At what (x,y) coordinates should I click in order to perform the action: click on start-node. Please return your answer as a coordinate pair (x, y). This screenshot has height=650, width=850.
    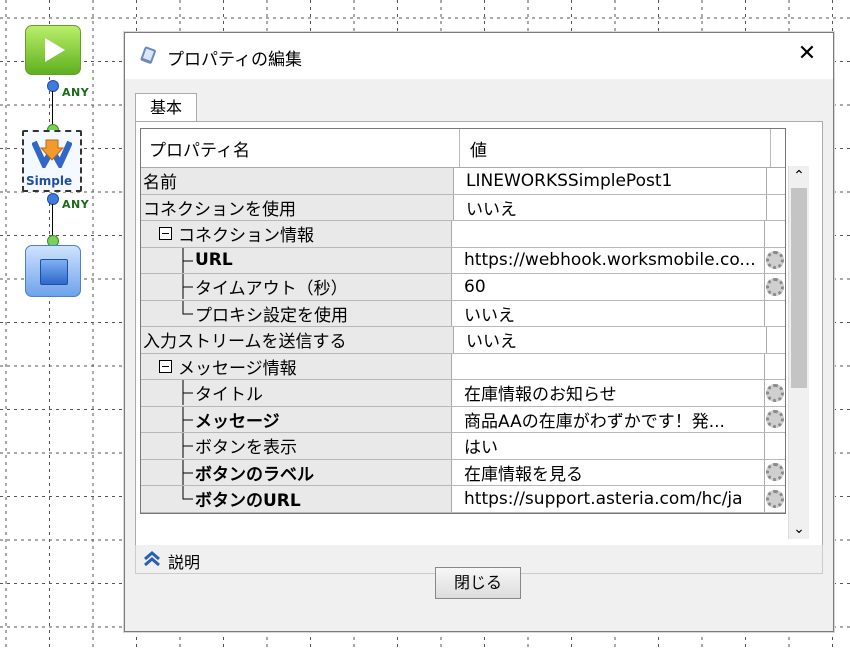
    Looking at the image, I should click on (53, 50).